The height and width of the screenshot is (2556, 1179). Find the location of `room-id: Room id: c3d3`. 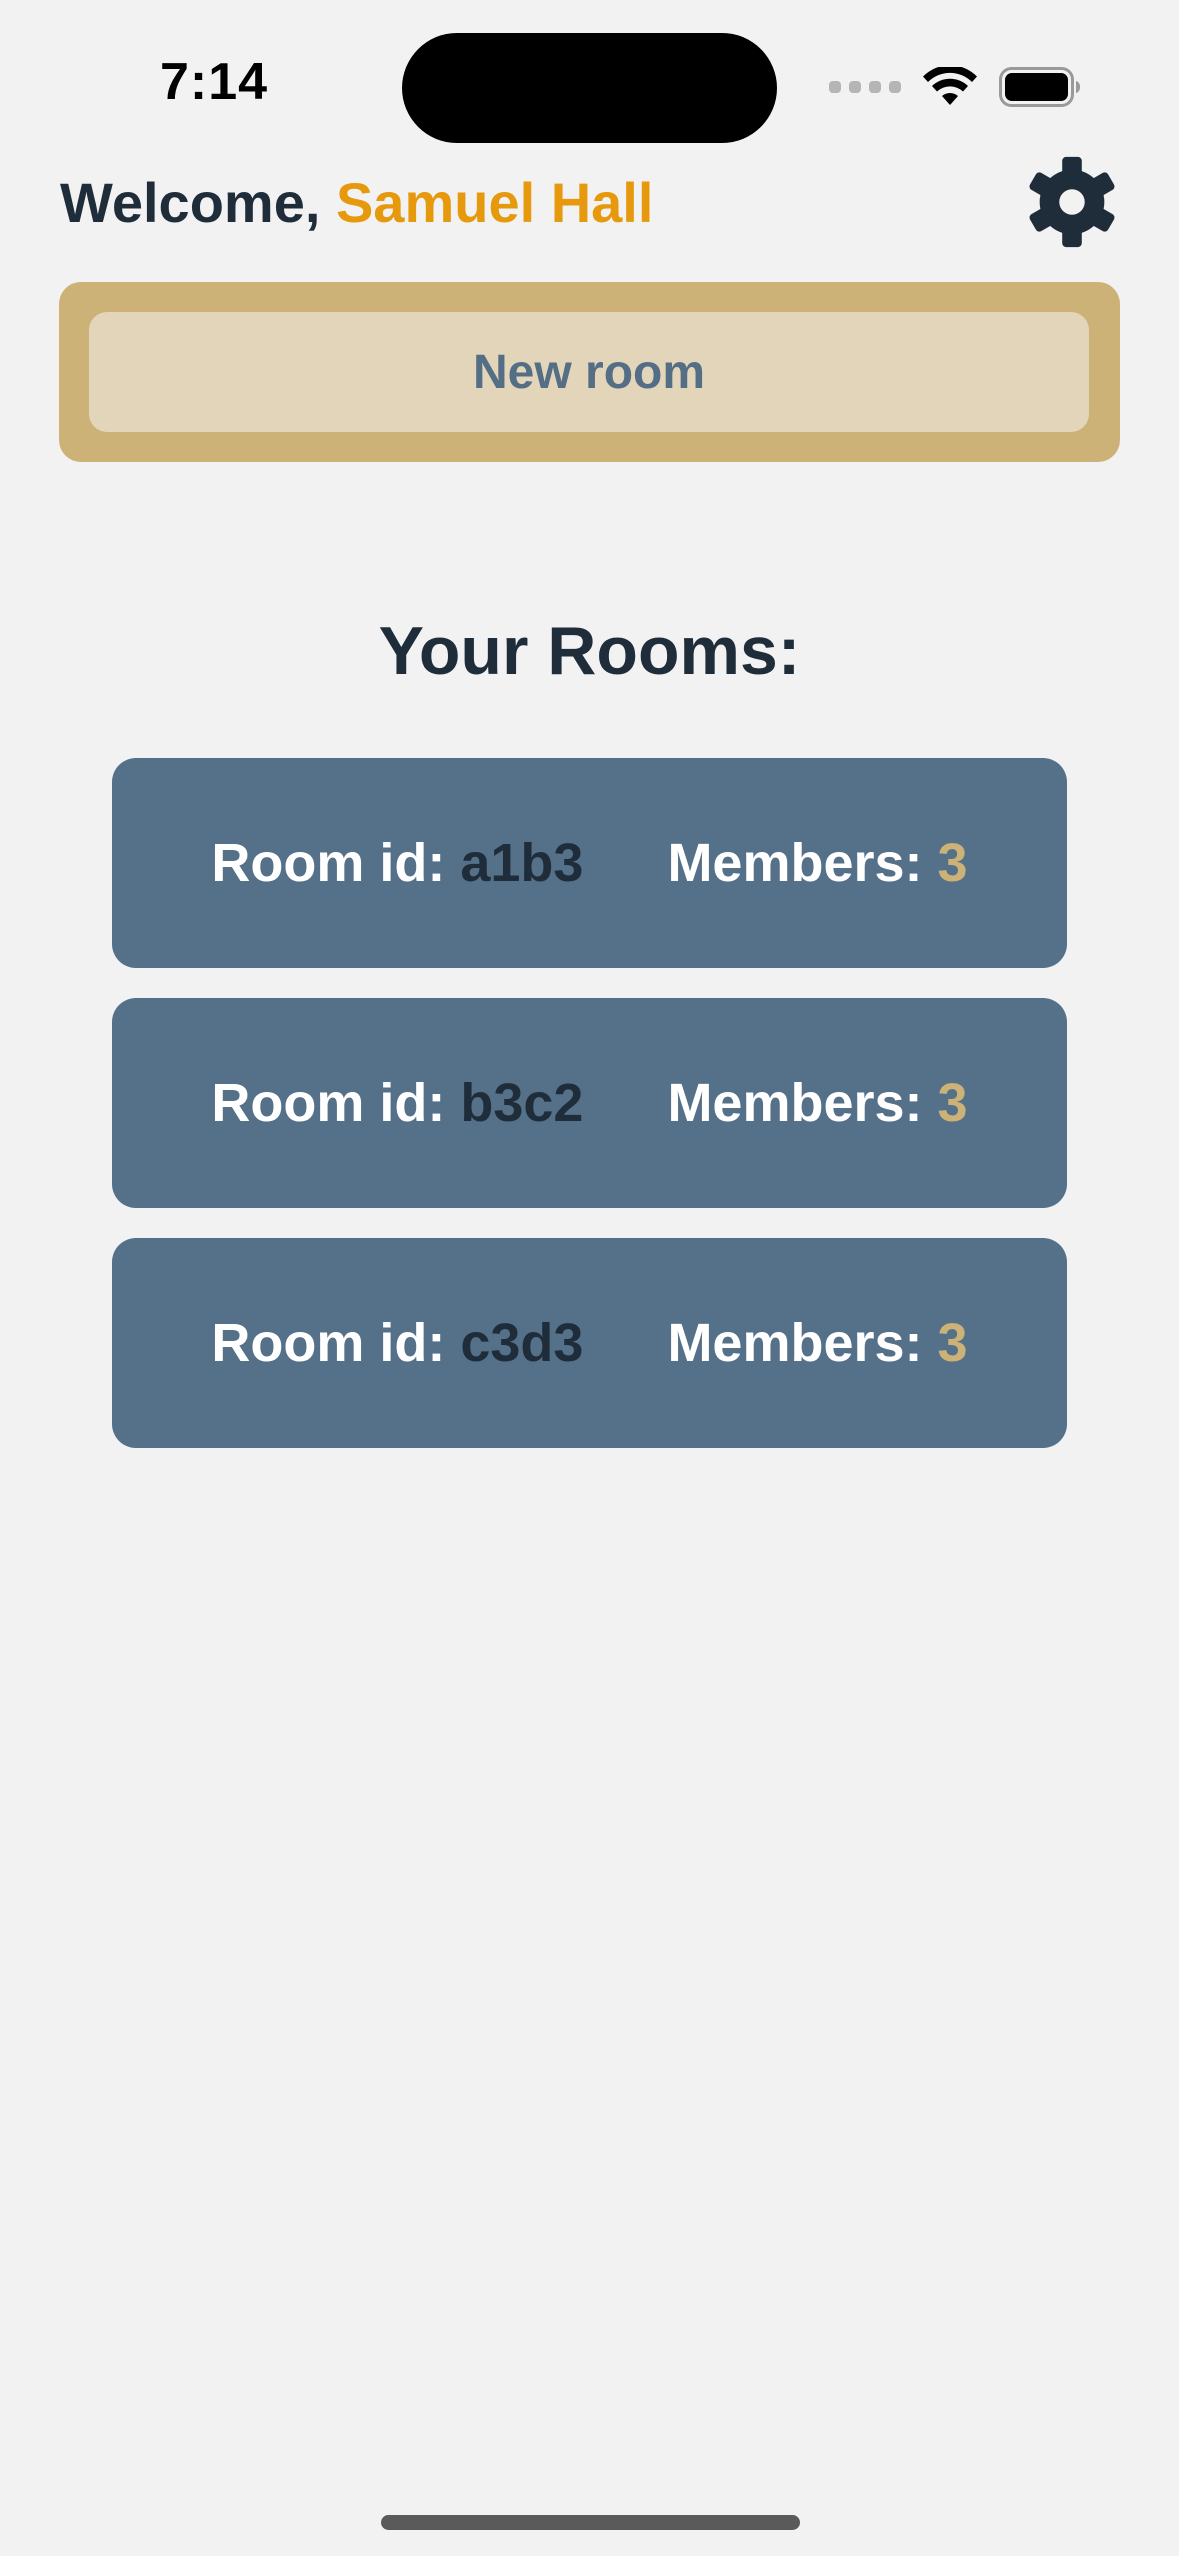

room-id: Room id: c3d3 is located at coordinates (397, 1343).